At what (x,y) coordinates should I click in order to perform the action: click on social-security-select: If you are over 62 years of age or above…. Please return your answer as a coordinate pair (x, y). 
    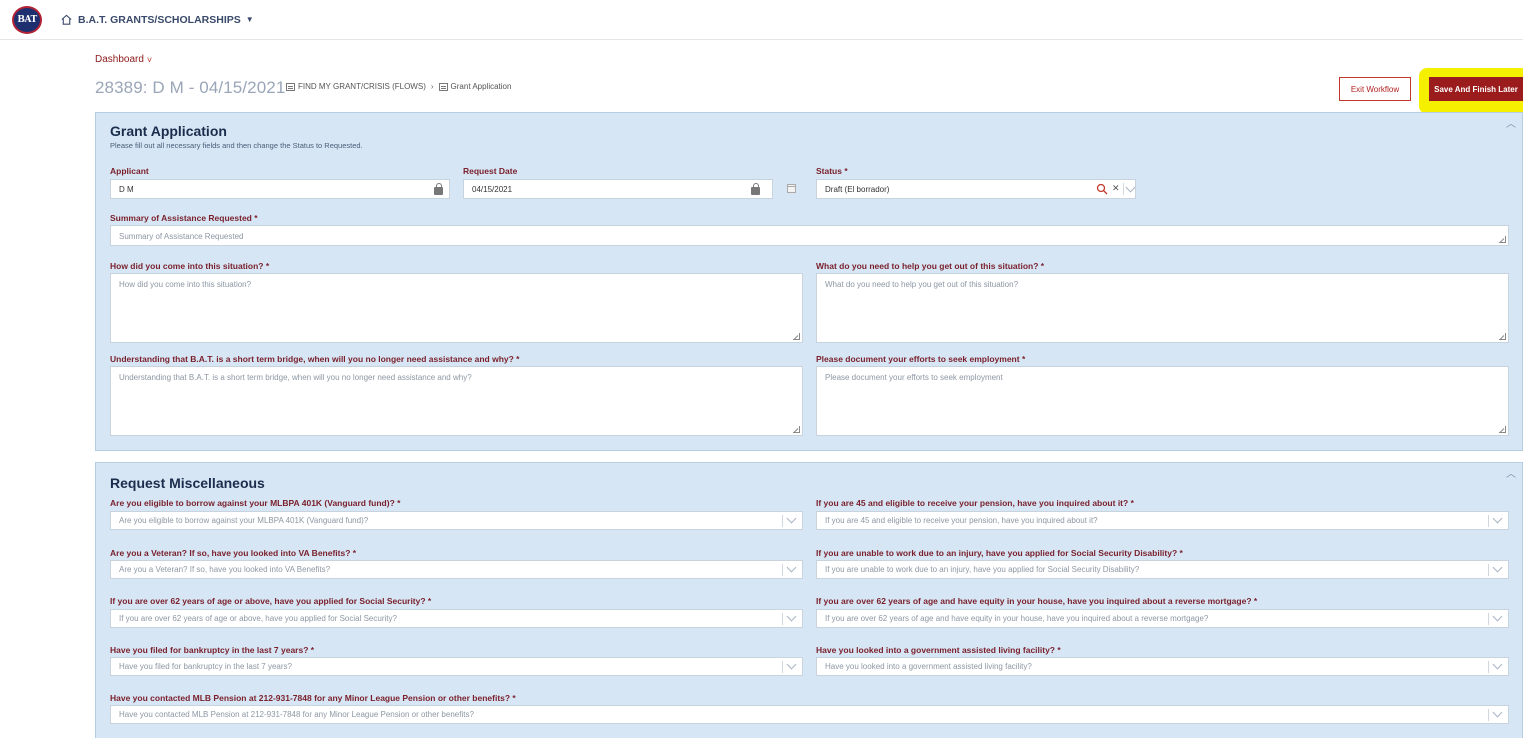
    Looking at the image, I should click on (456, 618).